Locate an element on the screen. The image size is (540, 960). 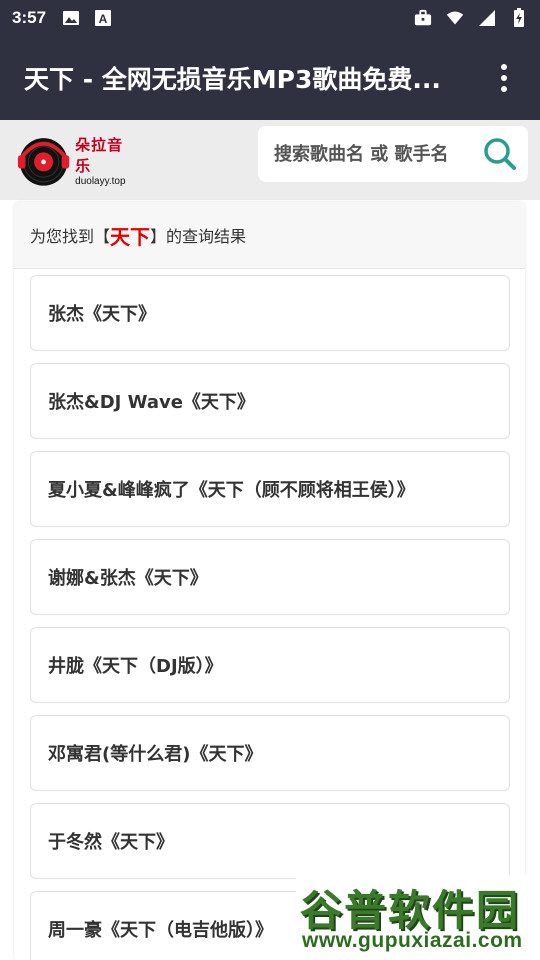
watermark-url: www.gupuxiazai.com is located at coordinates (412, 940).